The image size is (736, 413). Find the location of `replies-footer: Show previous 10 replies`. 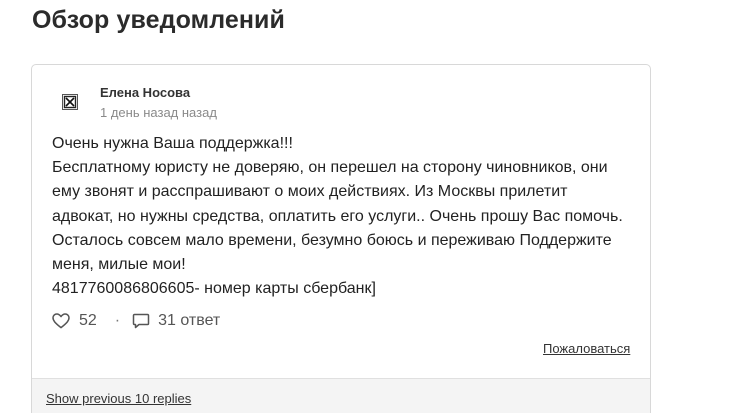

replies-footer: Show previous 10 replies is located at coordinates (341, 395).